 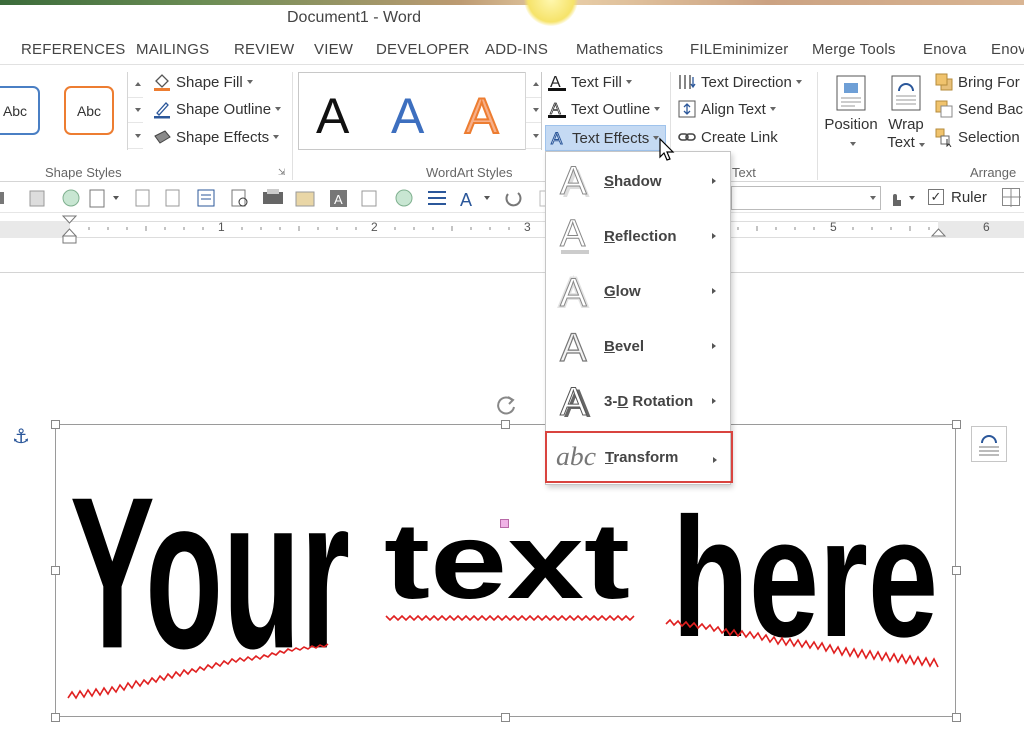 What do you see at coordinates (172, 49) in the screenshot?
I see `tab-mailings: MAILINGS` at bounding box center [172, 49].